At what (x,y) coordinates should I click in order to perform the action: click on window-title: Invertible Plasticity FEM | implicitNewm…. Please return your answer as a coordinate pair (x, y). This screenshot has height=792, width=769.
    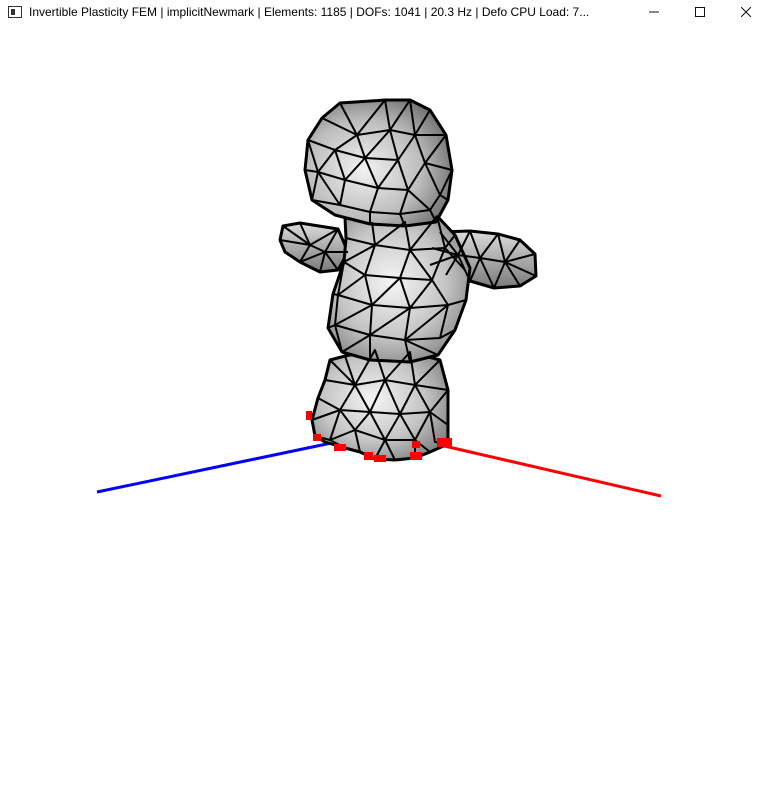
    Looking at the image, I should click on (309, 11).